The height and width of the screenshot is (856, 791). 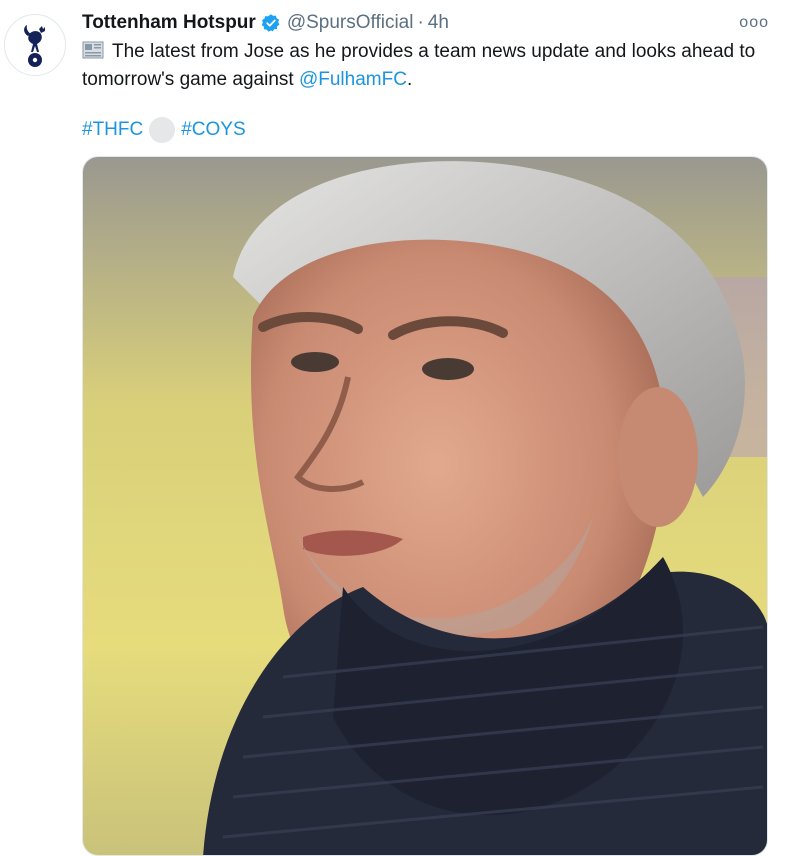 What do you see at coordinates (754, 23) in the screenshot?
I see `more-options-icon: ooo` at bounding box center [754, 23].